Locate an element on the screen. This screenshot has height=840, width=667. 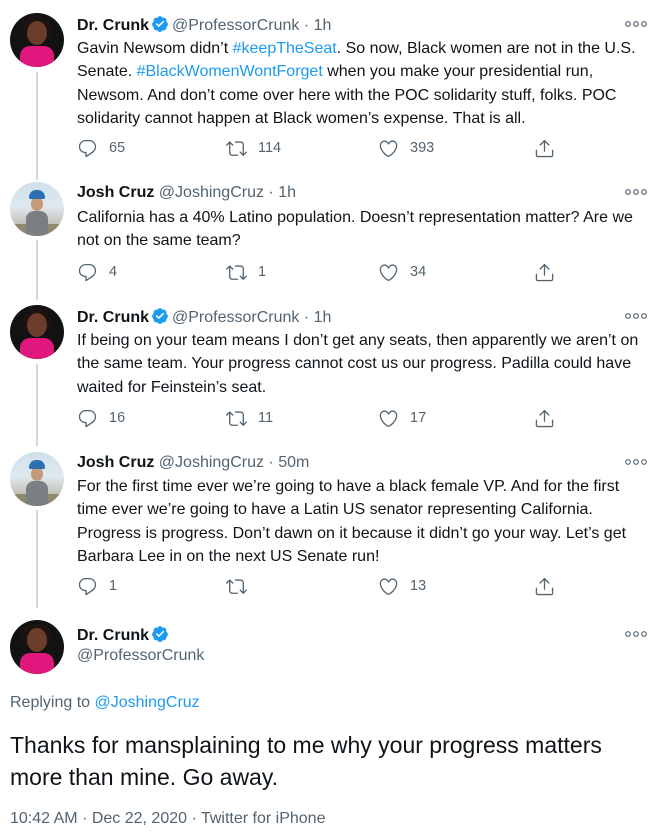
replying-handle-link: @JoshingCruz is located at coordinates (147, 702).